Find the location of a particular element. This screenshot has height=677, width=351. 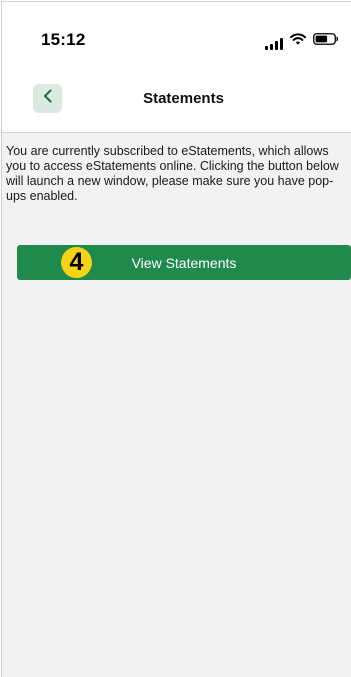

status-icons is located at coordinates (302, 41).